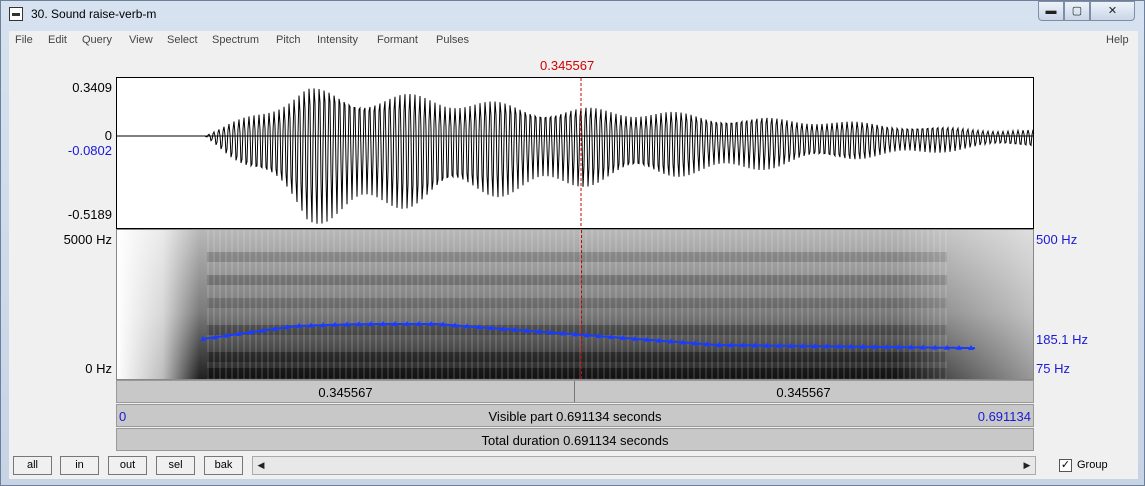  I want to click on app-icon, so click(16, 14).